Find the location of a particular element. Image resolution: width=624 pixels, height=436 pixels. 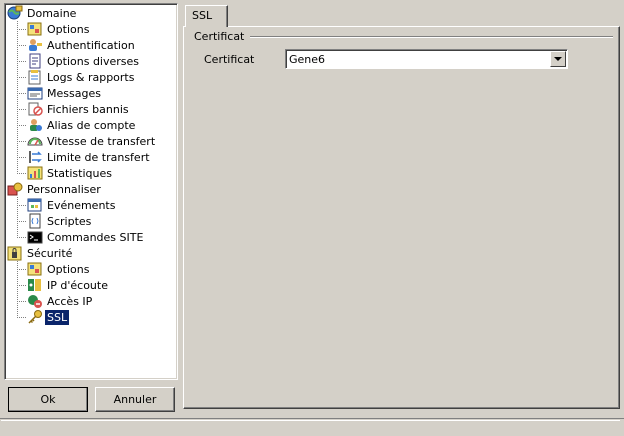

dropdown-arrow-button is located at coordinates (558, 59).